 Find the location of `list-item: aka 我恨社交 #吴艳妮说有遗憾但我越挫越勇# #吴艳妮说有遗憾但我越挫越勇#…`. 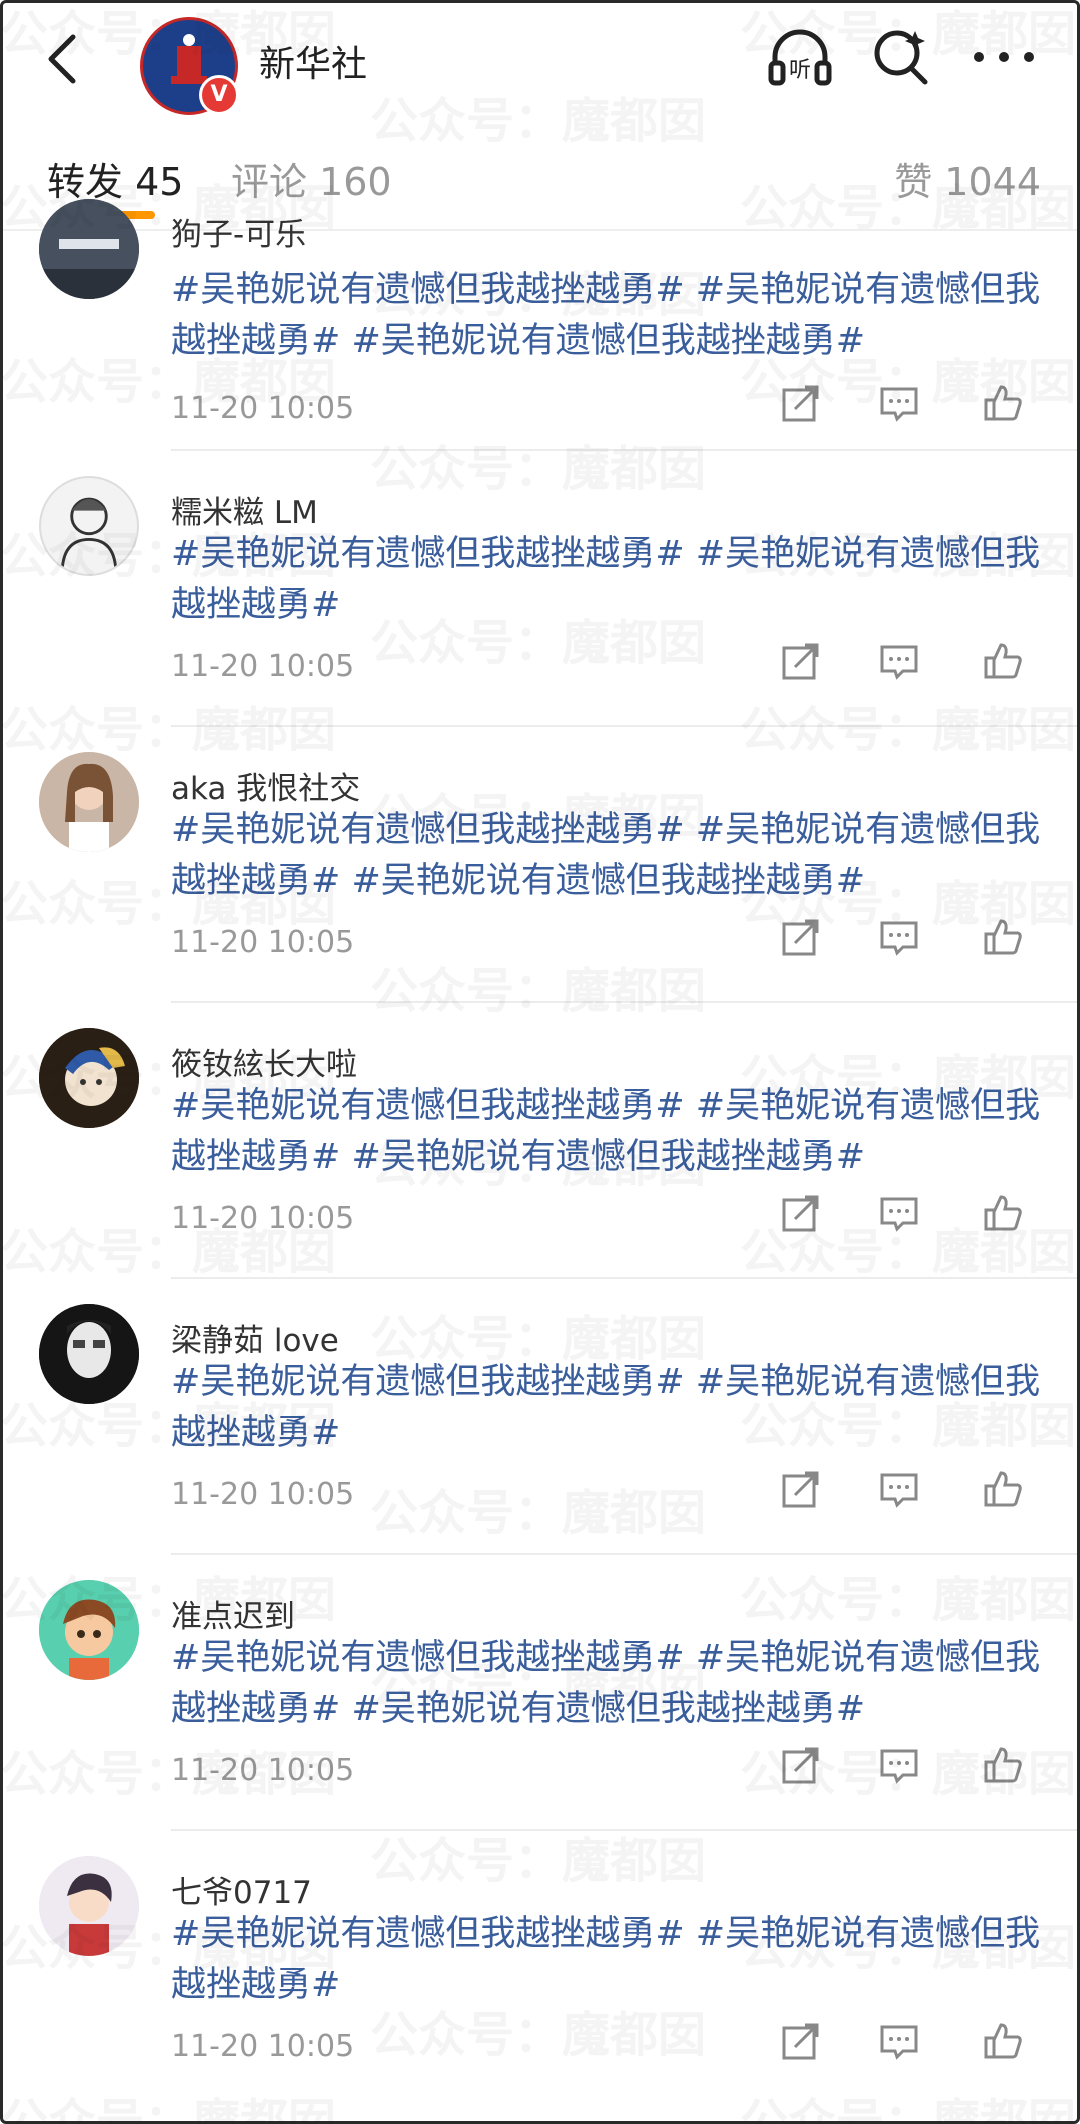

list-item: aka 我恨社交 #吴艳妮说有遗憾但我越挫越勇# #吴艳妮说有遗憾但我越挫越勇#… is located at coordinates (540, 865).